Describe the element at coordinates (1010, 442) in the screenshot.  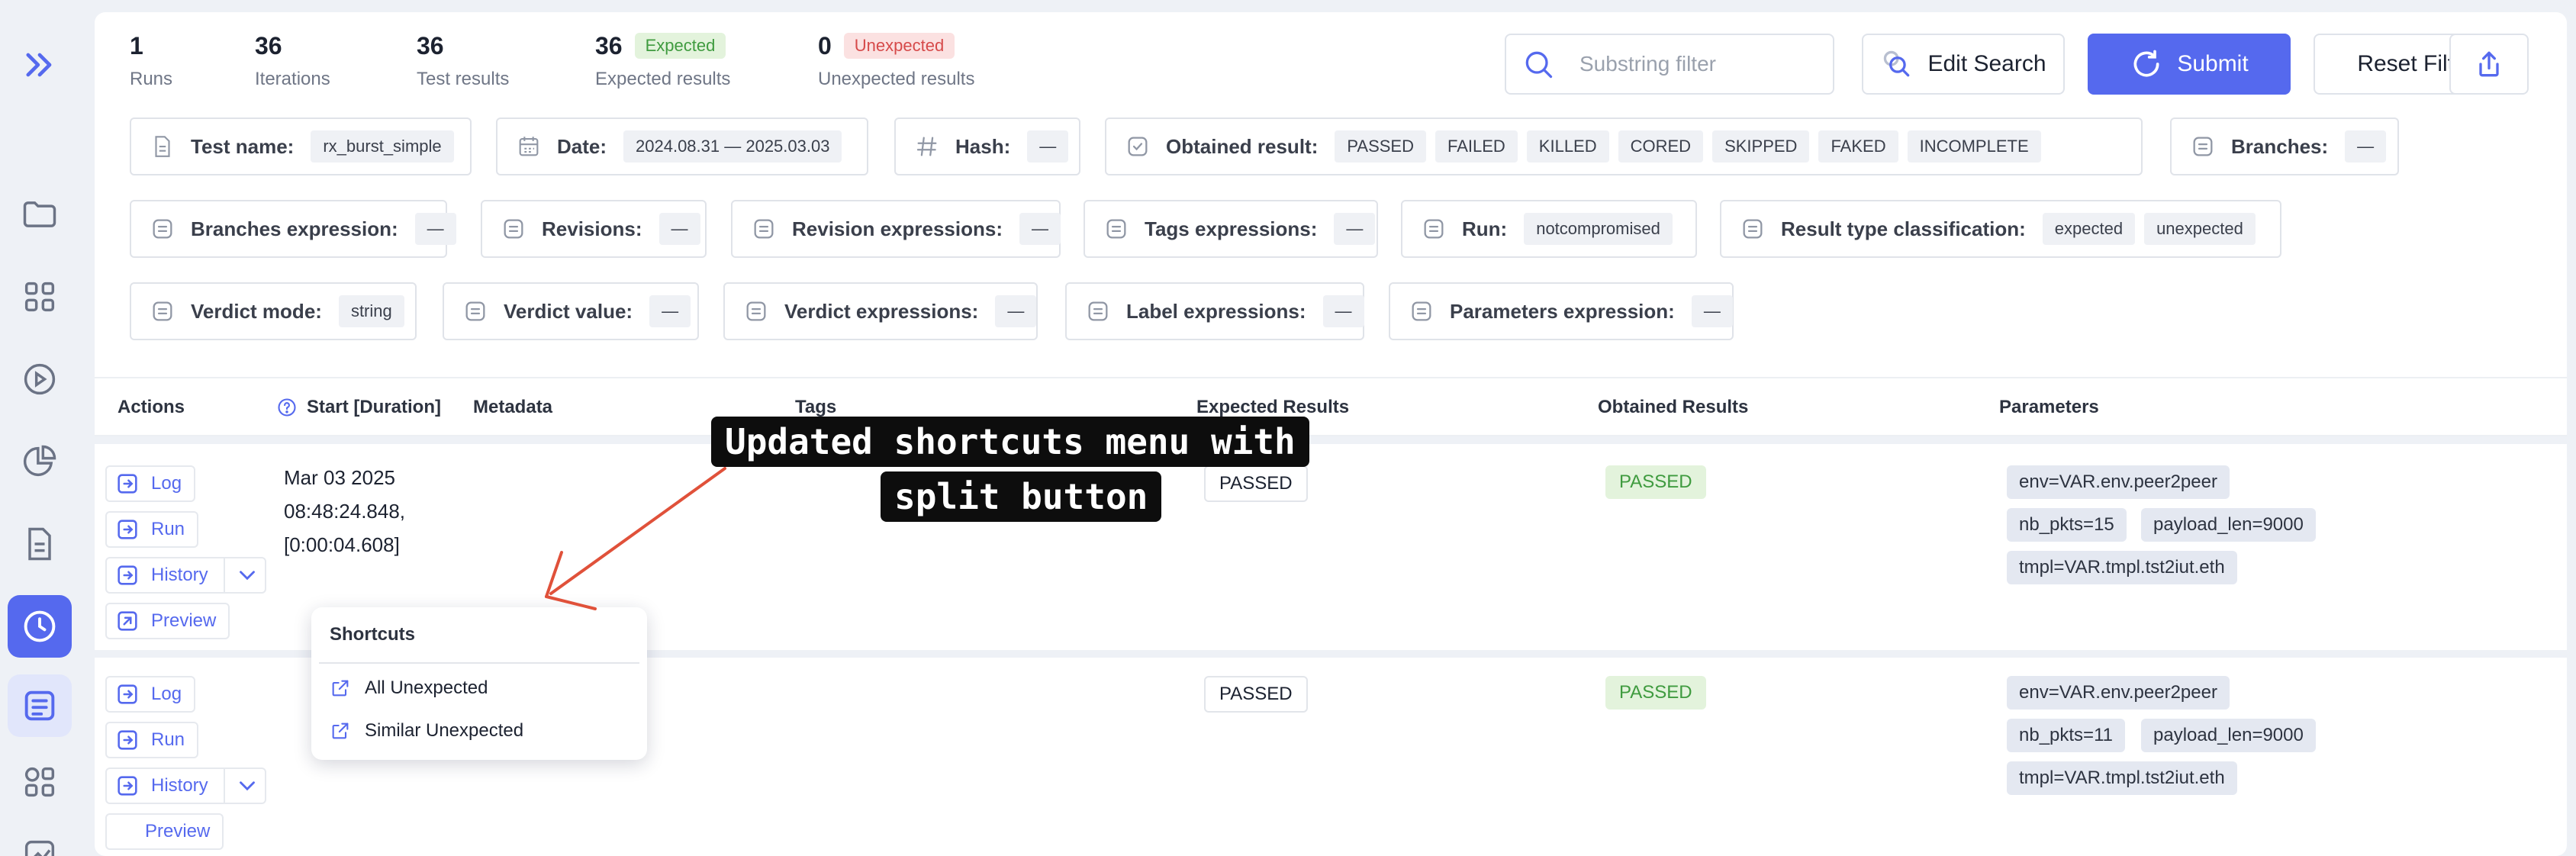
I see `annotation-callout-line1: Updated shortcuts menu with` at that location.